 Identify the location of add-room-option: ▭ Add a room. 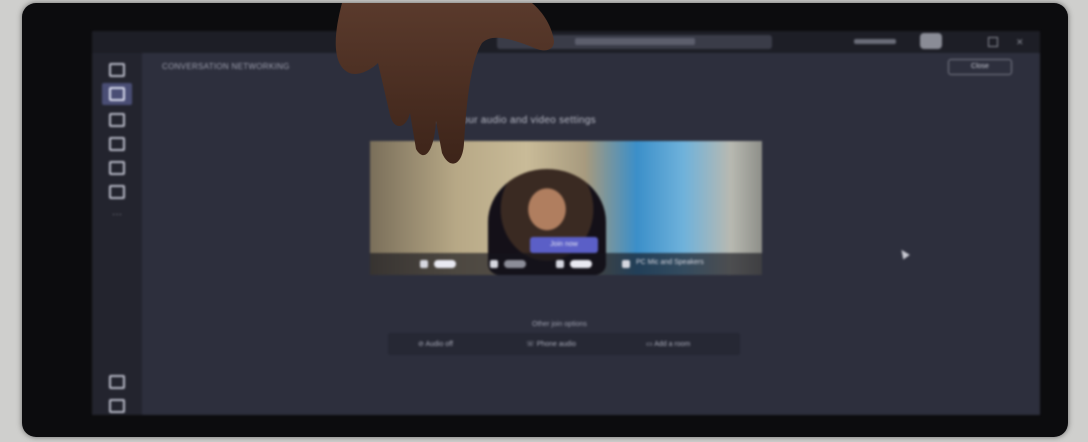
(668, 344).